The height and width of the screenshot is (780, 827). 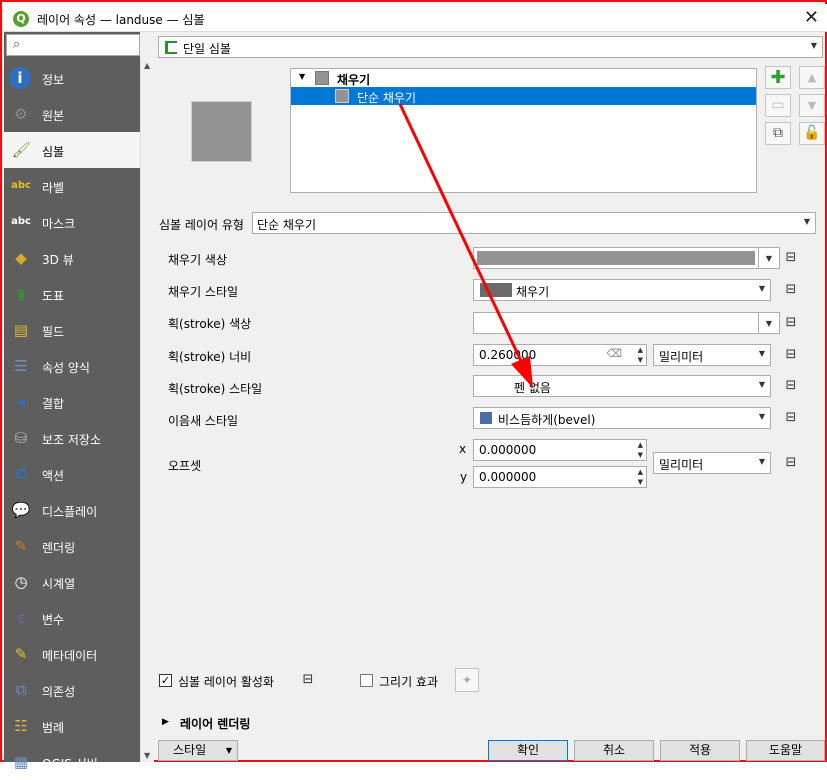 What do you see at coordinates (21, 618) in the screenshot?
I see `variables-icon: ε` at bounding box center [21, 618].